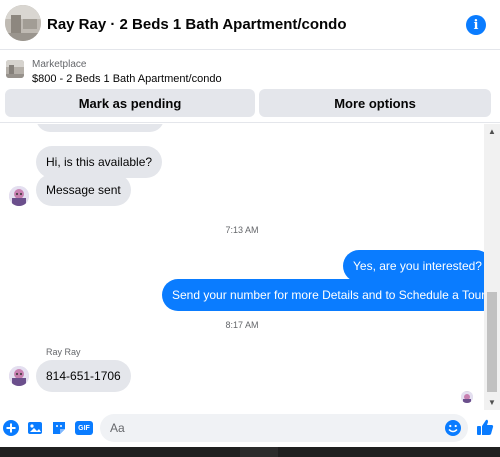 The image size is (500, 457). What do you see at coordinates (259, 452) in the screenshot?
I see `taskbar-item` at bounding box center [259, 452].